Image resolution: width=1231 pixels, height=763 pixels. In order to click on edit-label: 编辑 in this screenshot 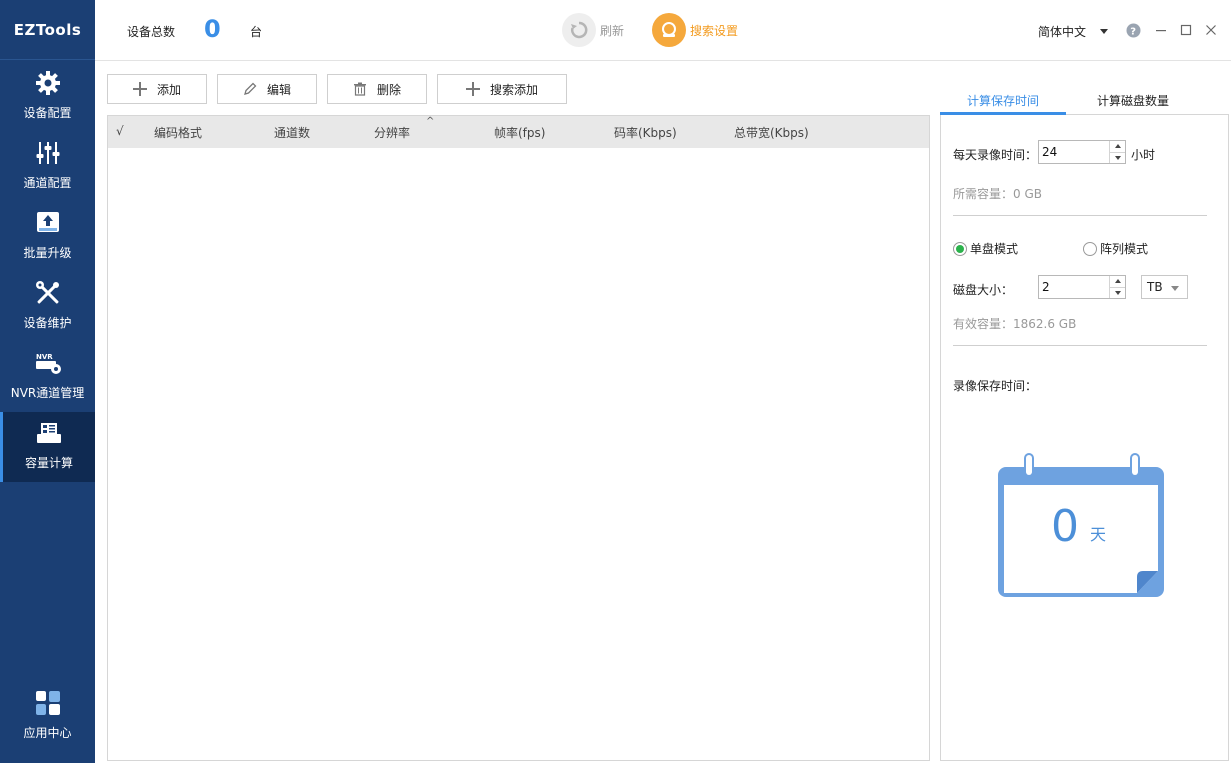, I will do `click(278, 89)`.